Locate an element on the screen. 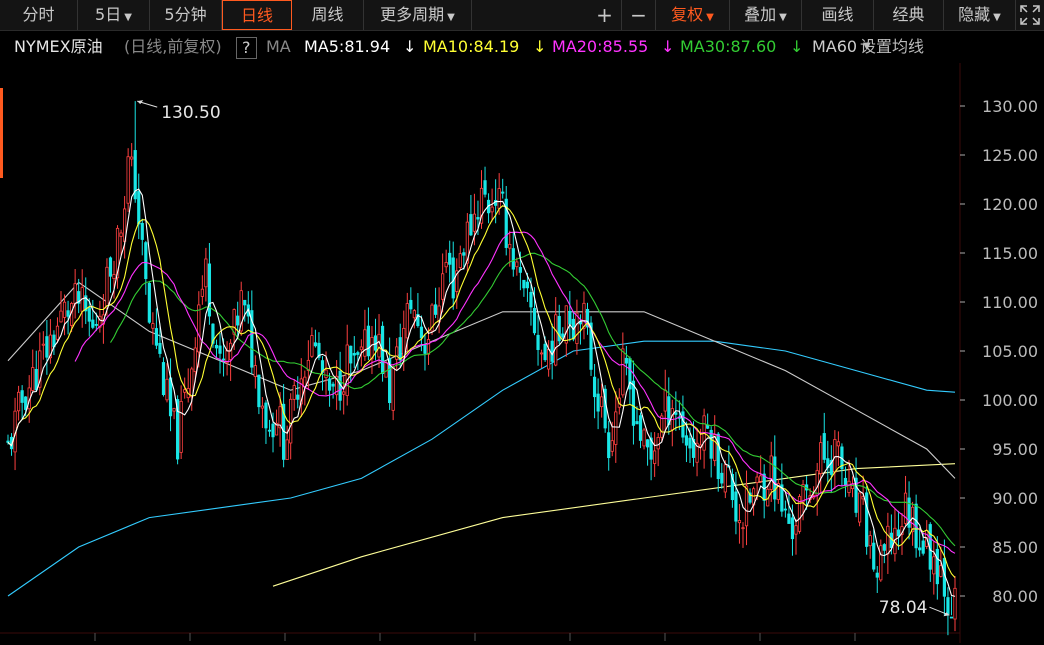 Image resolution: width=1044 pixels, height=645 pixels. y-tick-label: 95.00 is located at coordinates (1015, 449).